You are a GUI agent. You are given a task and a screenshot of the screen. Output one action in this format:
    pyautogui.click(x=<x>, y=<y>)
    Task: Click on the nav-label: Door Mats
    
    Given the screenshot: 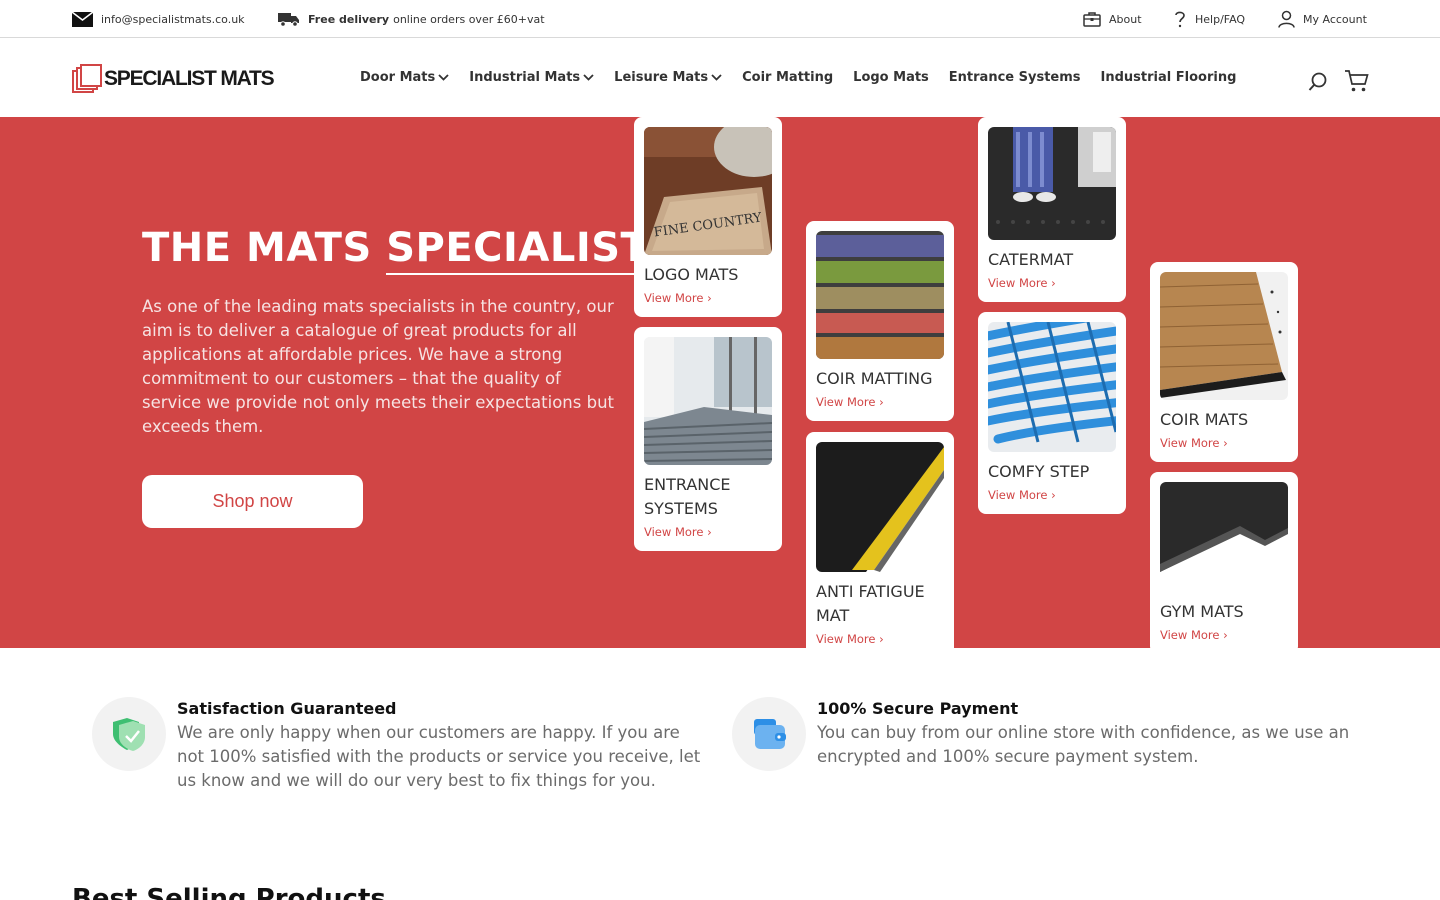 What is the action you would take?
    pyautogui.click(x=398, y=77)
    